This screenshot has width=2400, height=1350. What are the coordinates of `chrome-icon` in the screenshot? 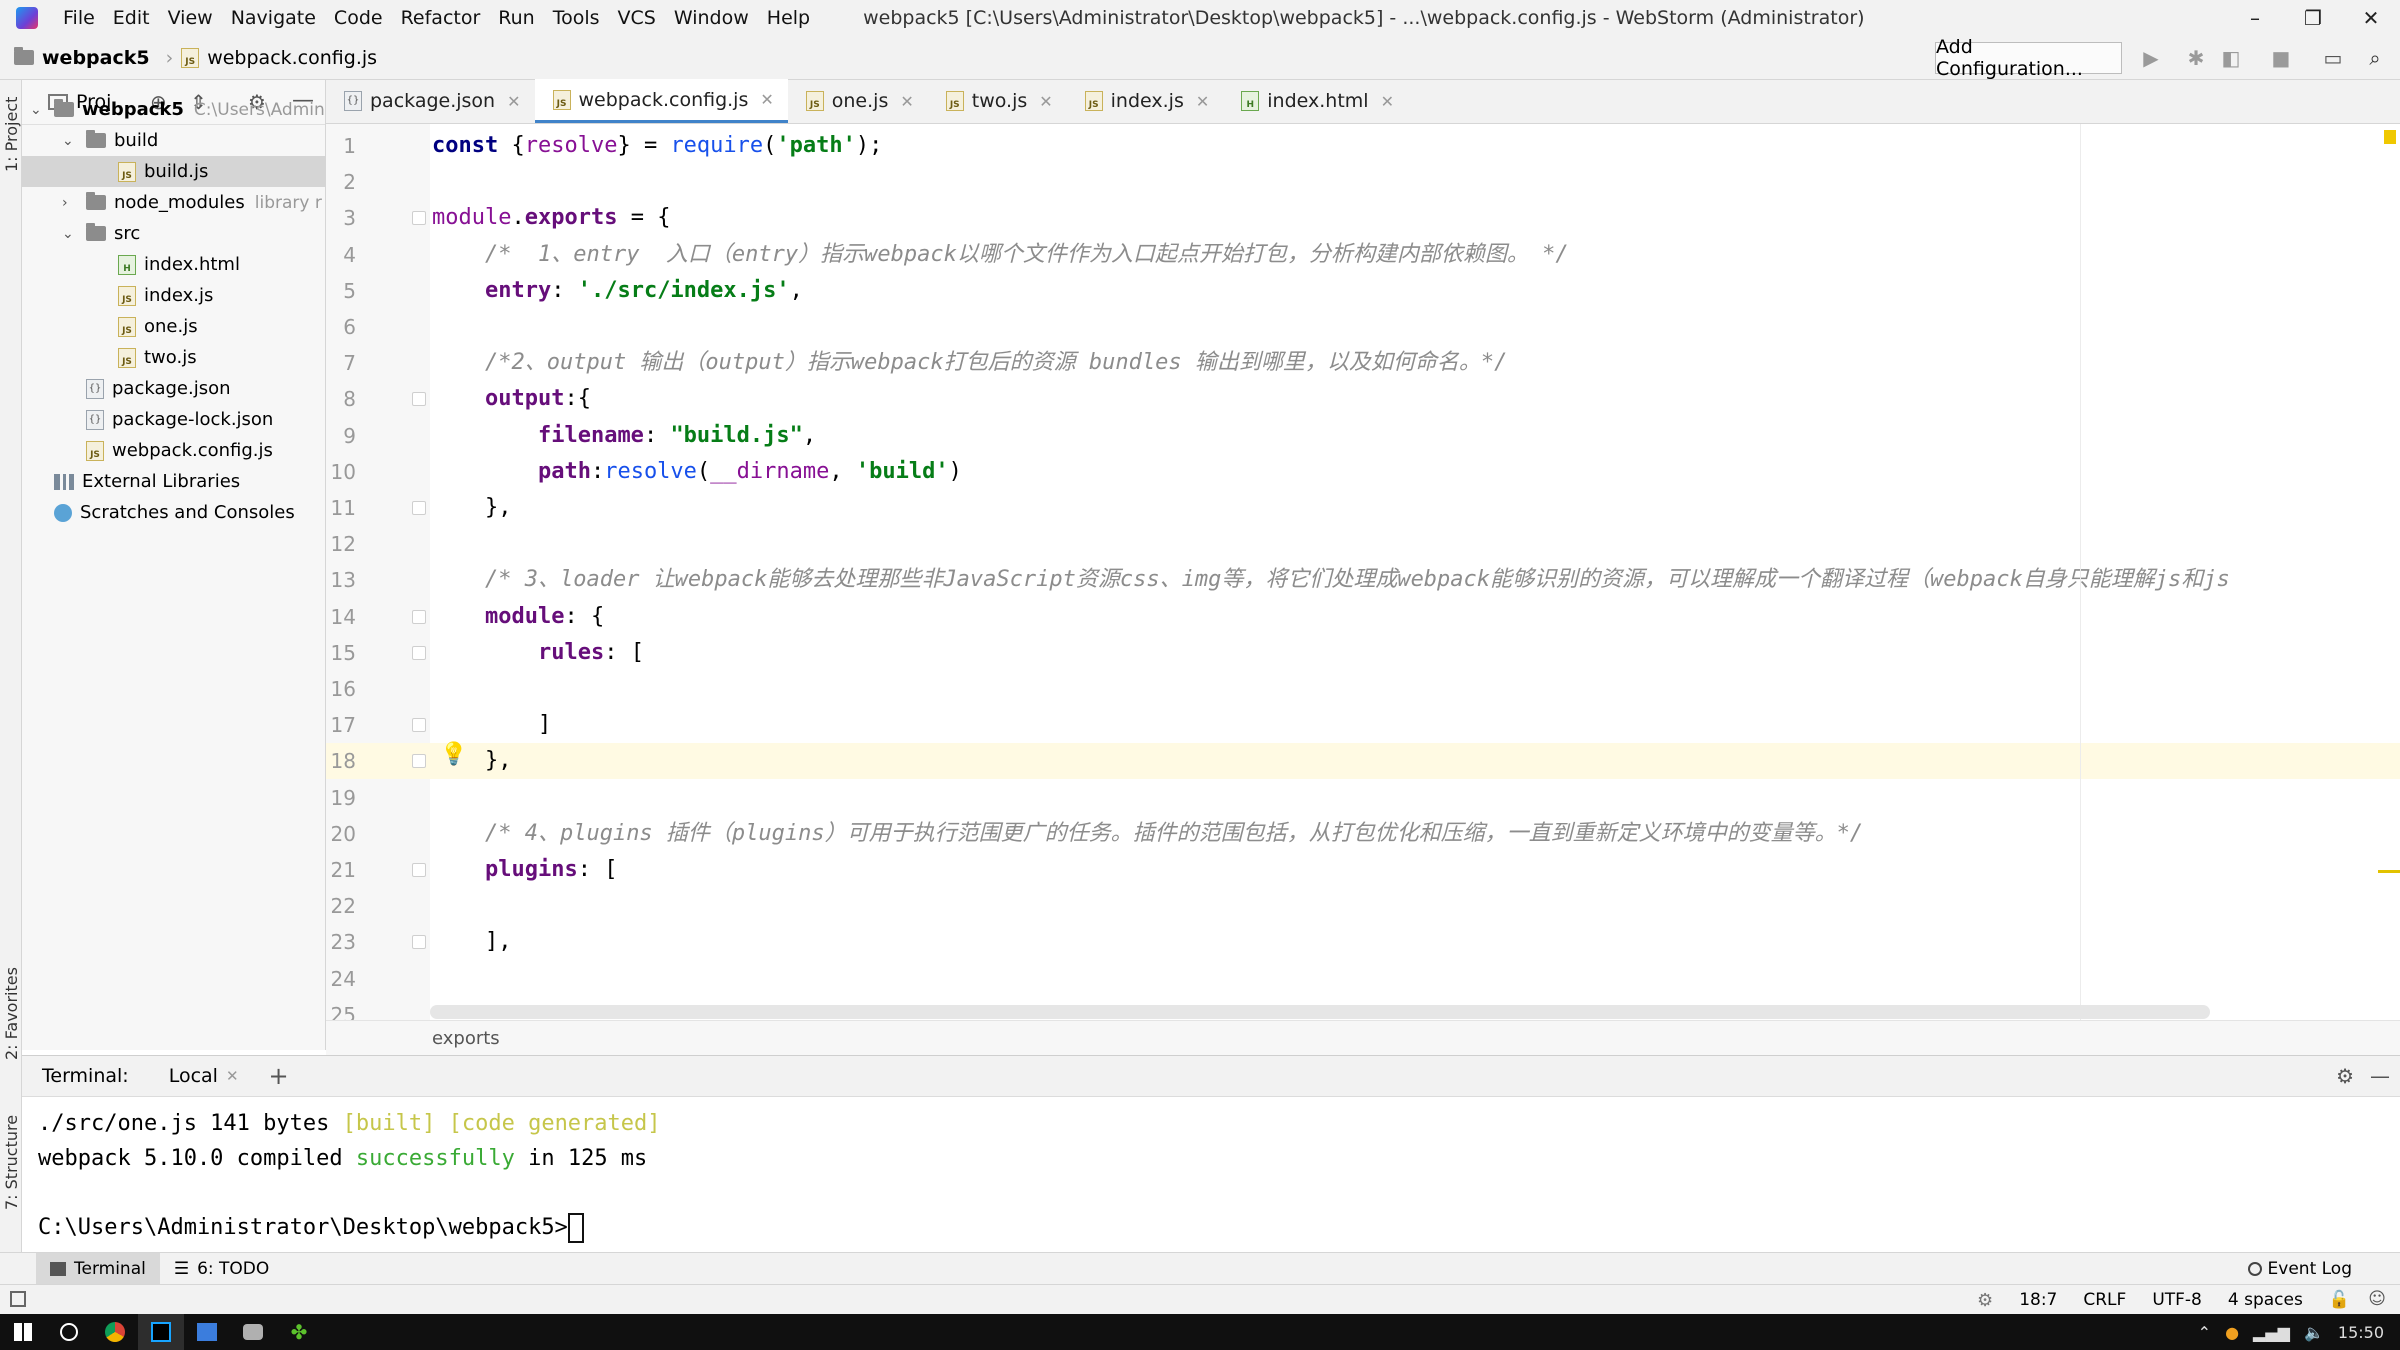 It's located at (115, 1332).